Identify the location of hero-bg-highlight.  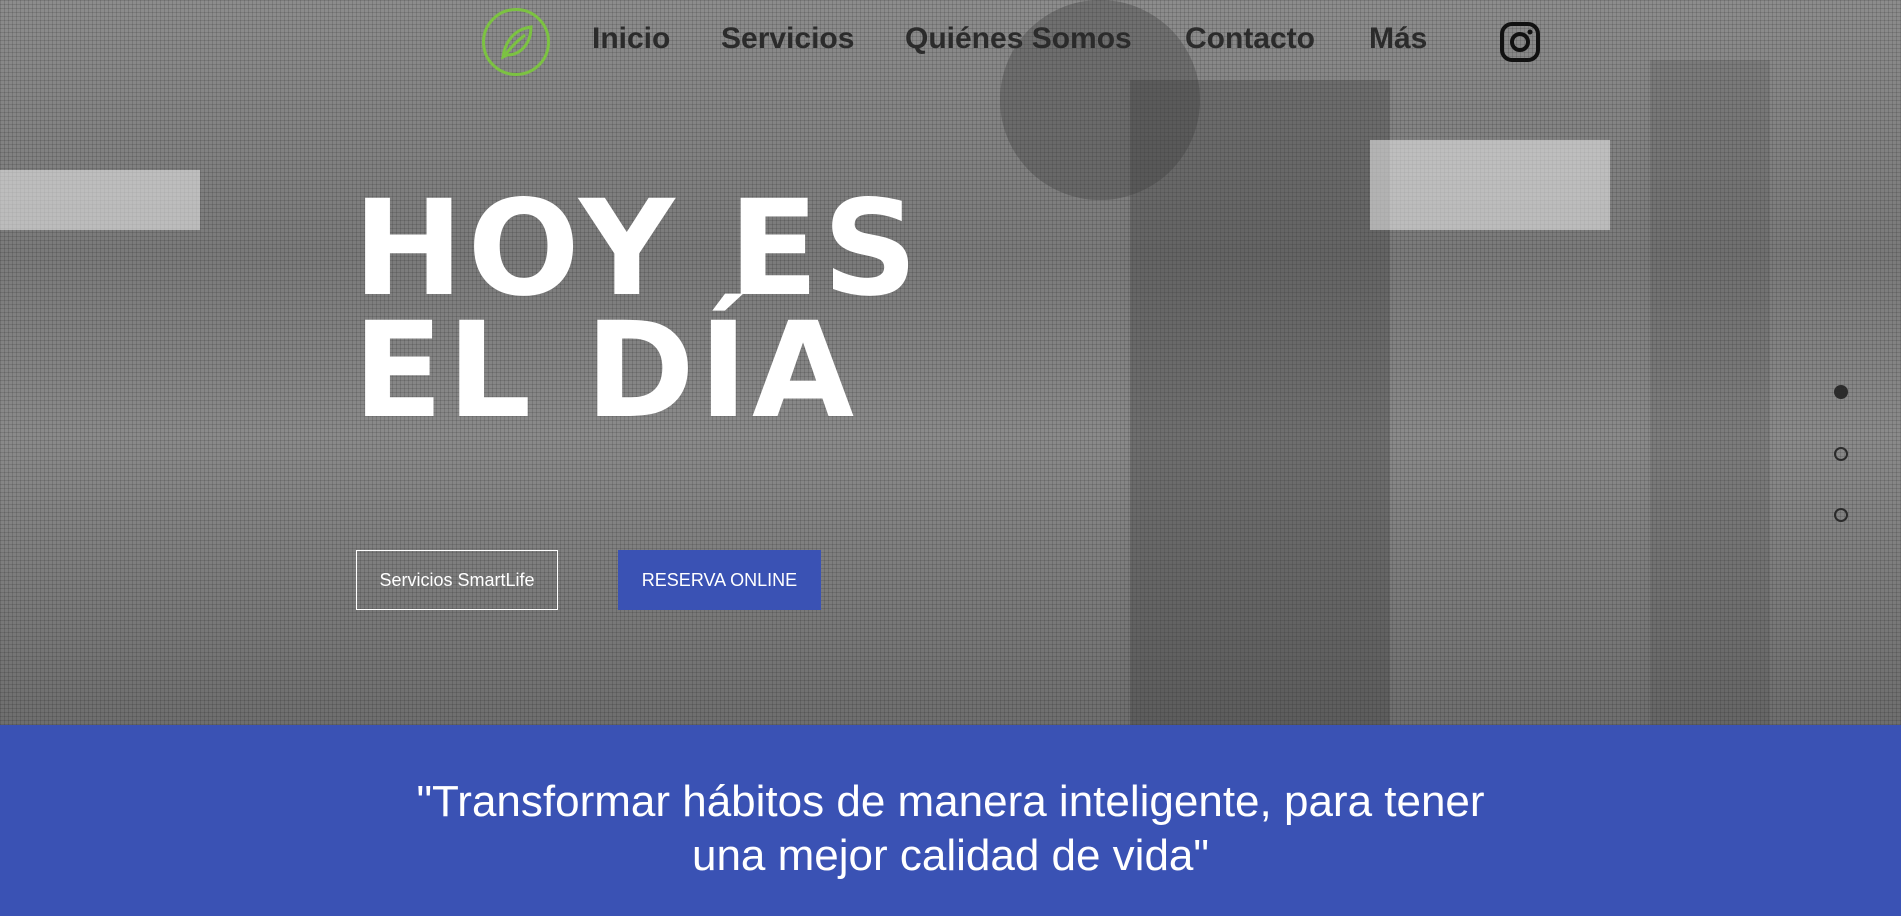
(1490, 185).